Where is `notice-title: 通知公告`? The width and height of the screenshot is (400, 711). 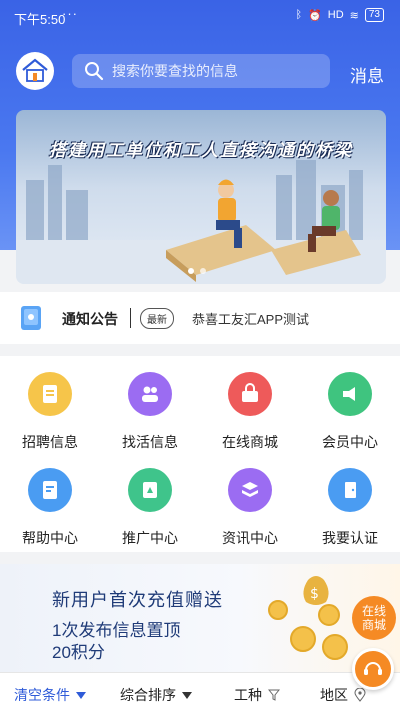 notice-title: 通知公告 is located at coordinates (90, 319).